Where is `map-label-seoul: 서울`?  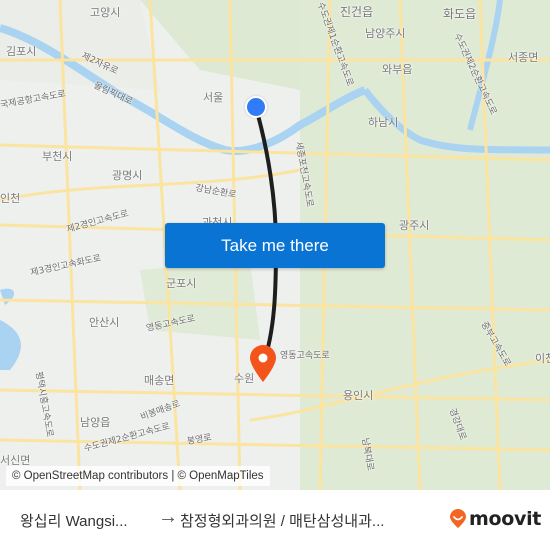 map-label-seoul: 서울 is located at coordinates (213, 97).